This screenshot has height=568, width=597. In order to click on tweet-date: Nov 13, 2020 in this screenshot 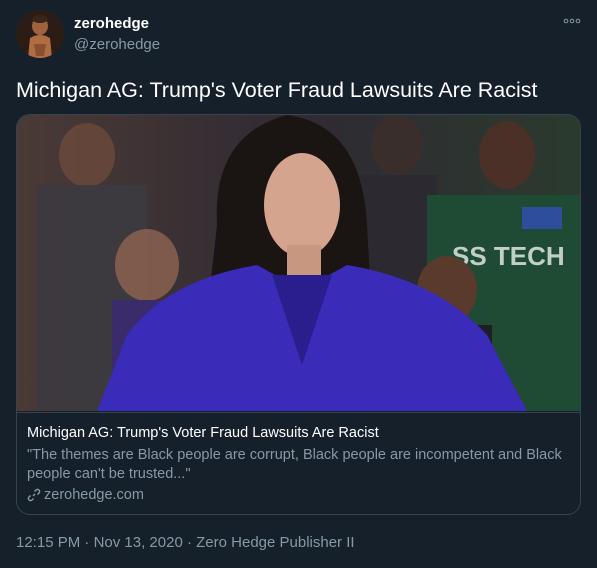, I will do `click(138, 542)`.